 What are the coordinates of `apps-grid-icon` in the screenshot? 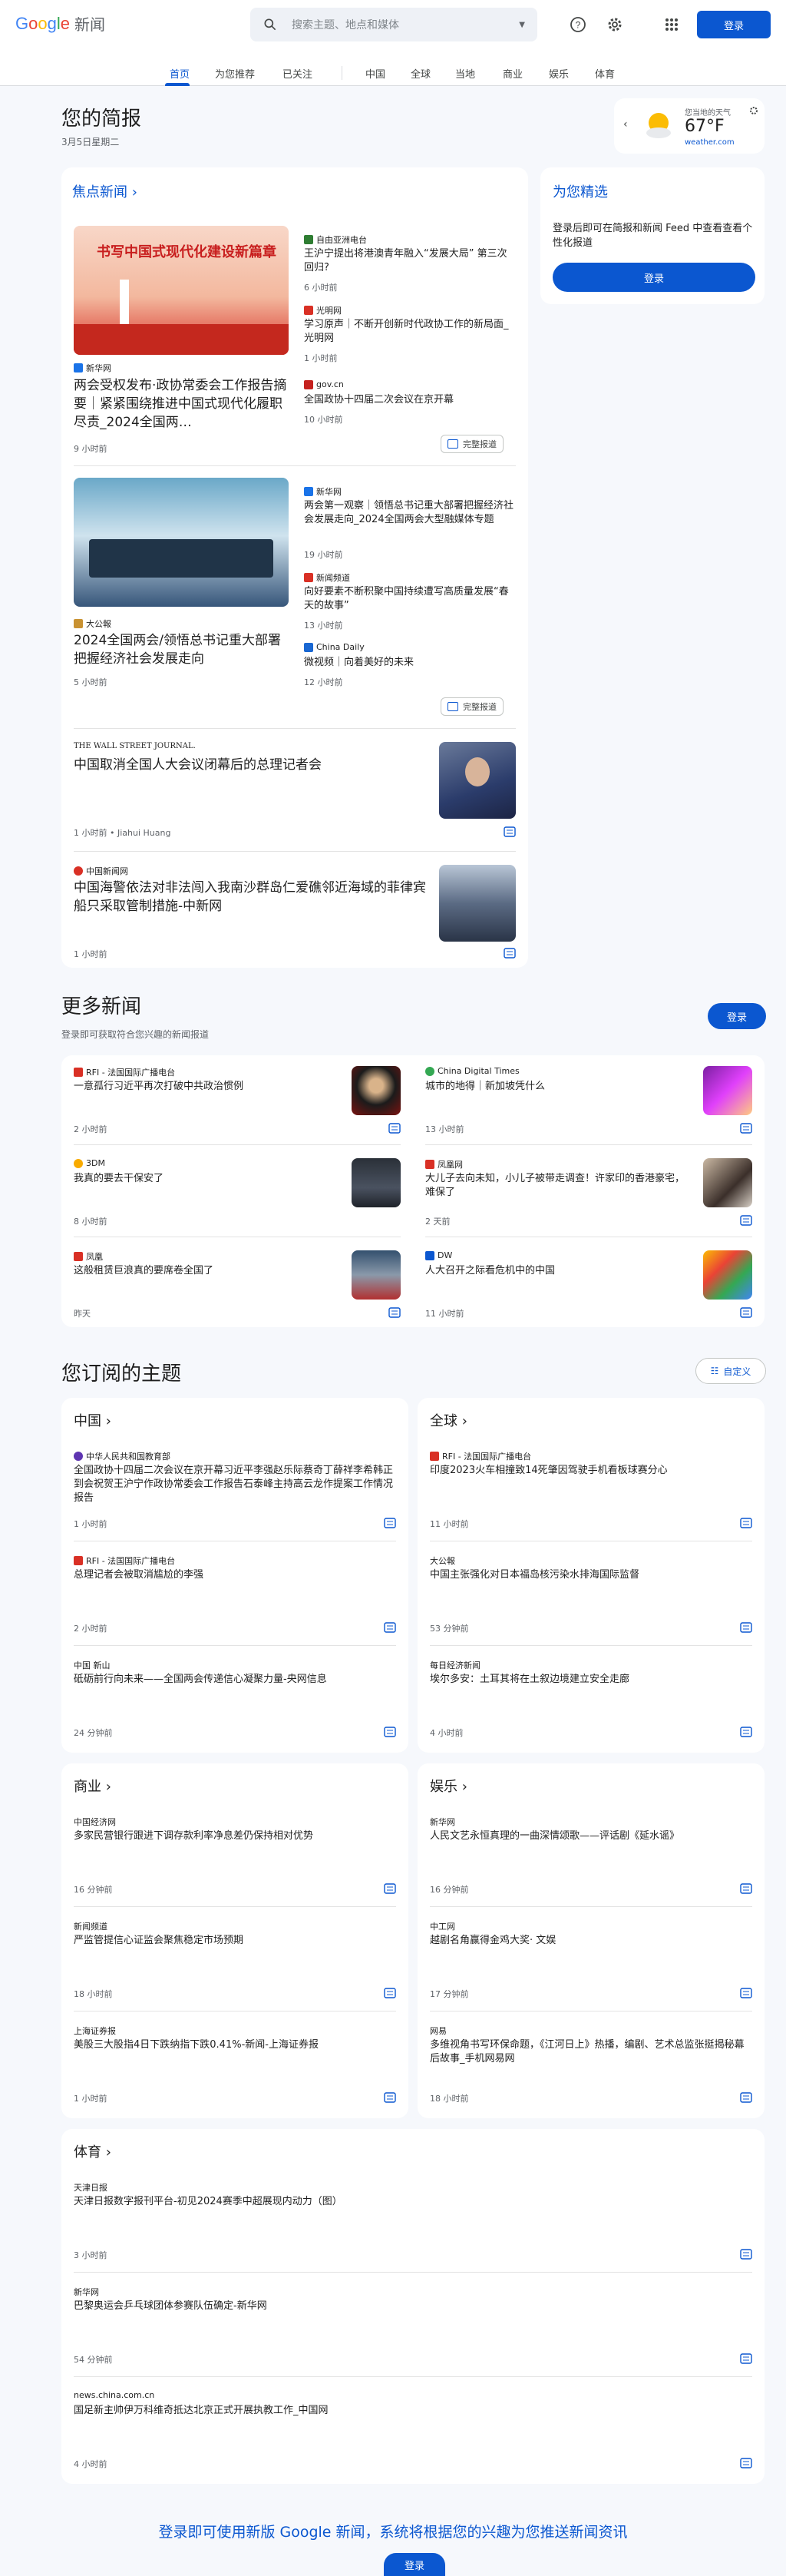 It's located at (672, 24).